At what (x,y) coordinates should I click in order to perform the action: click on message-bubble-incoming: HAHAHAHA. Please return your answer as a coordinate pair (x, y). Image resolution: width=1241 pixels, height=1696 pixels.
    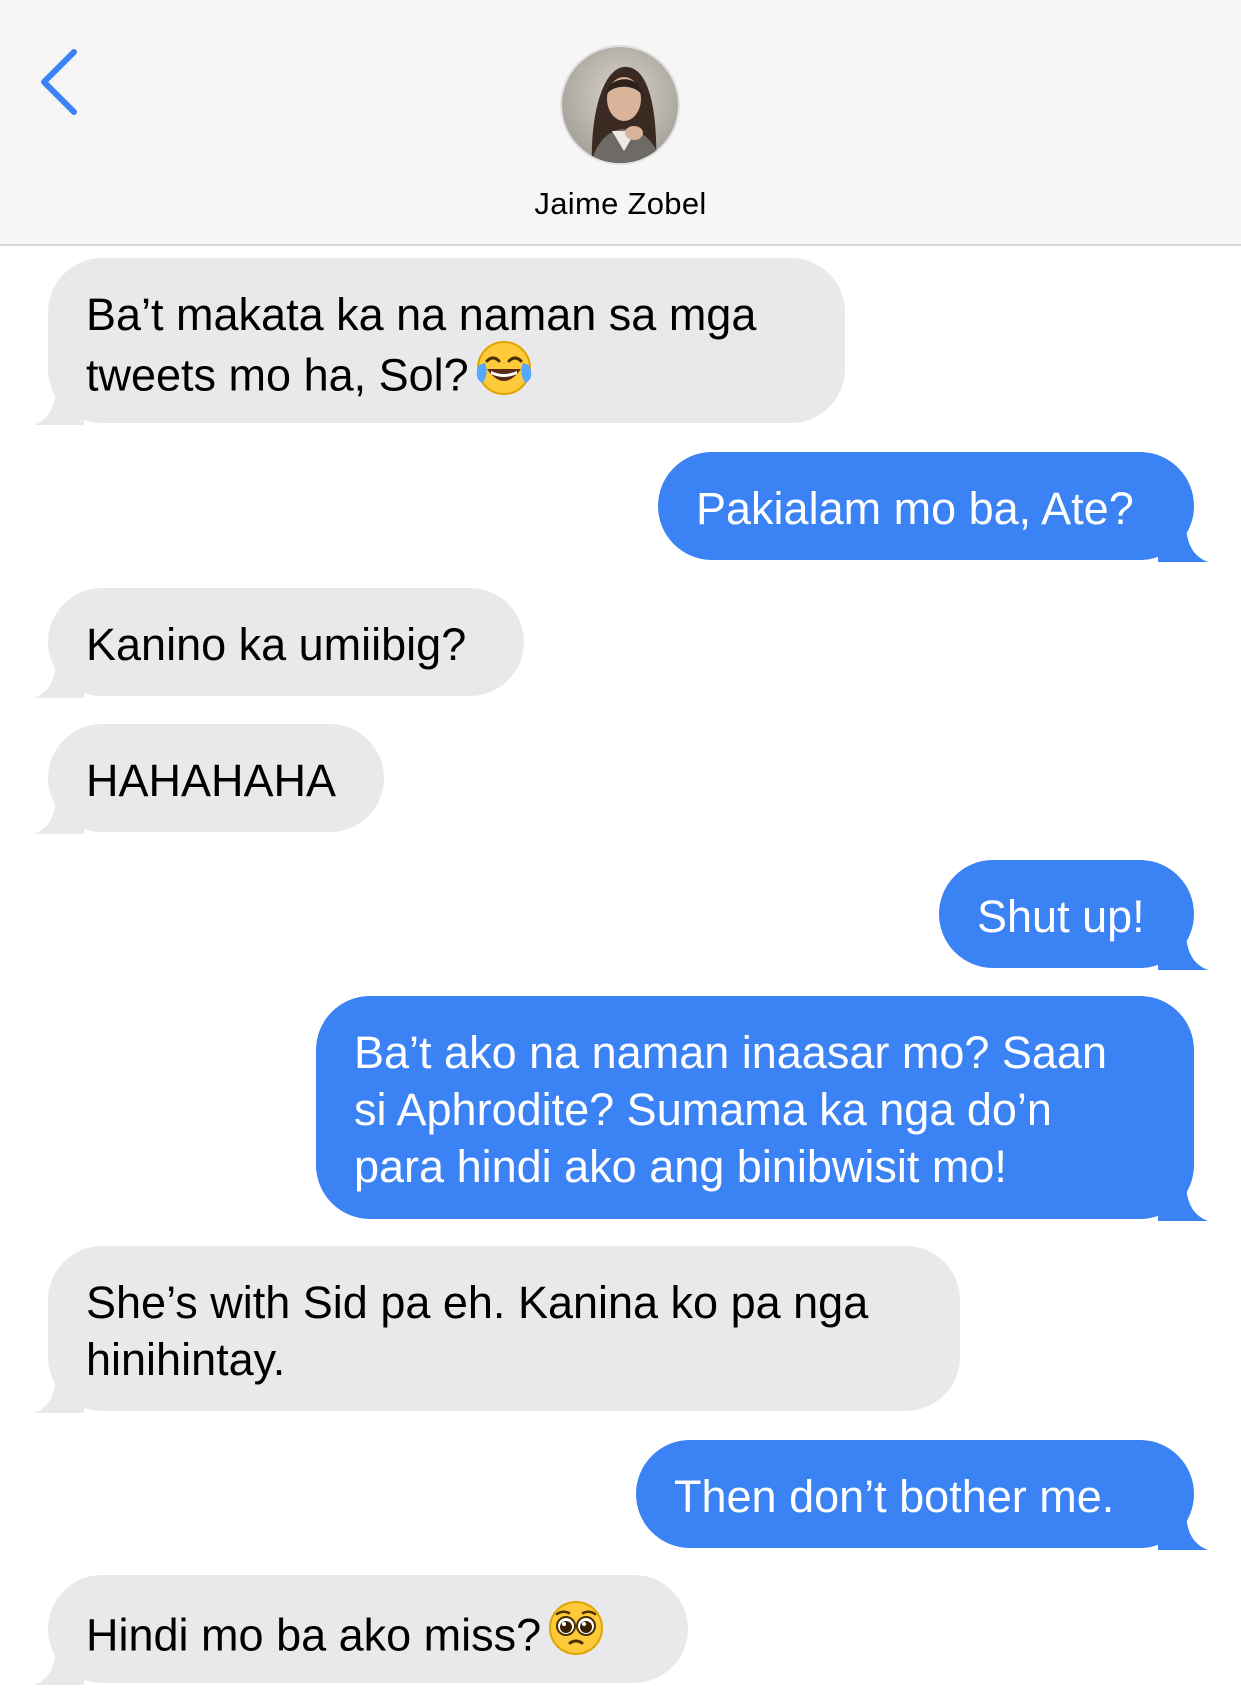
    Looking at the image, I should click on (209, 779).